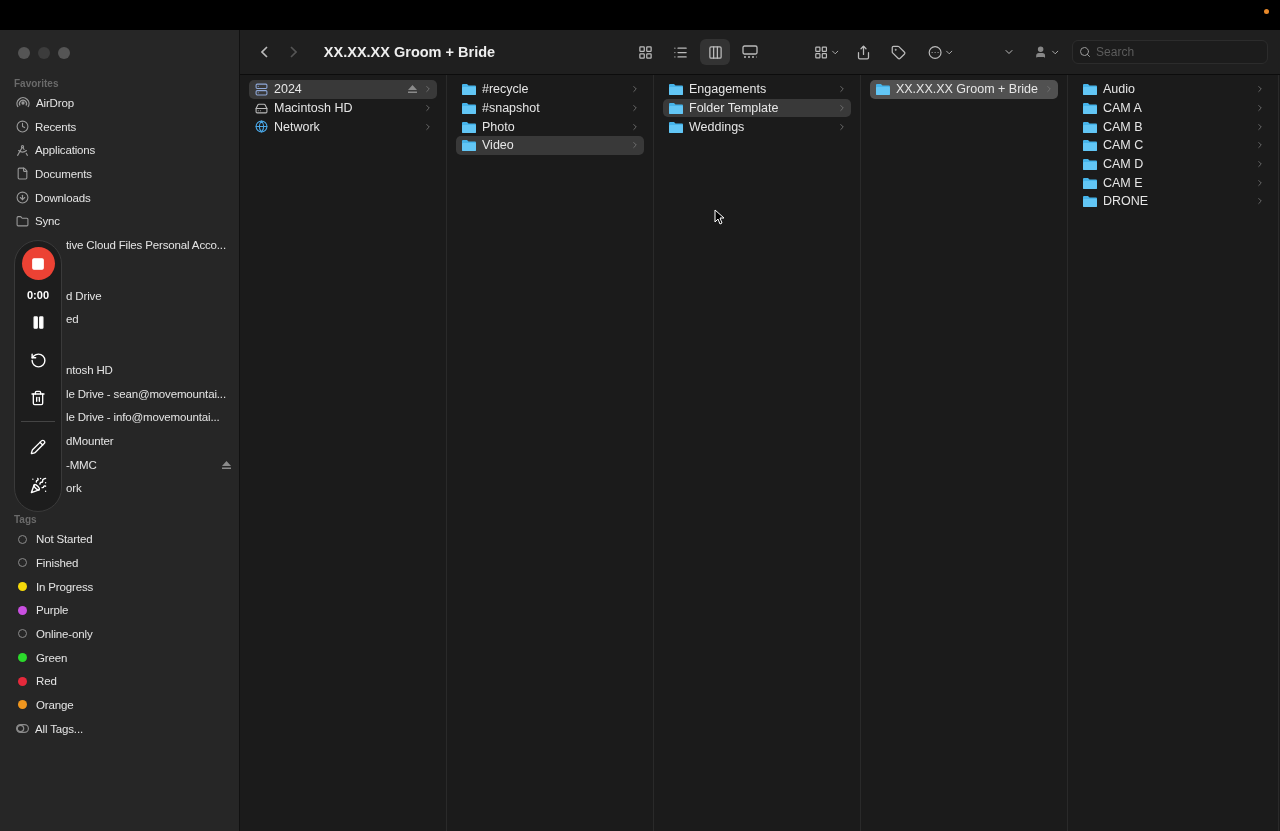 This screenshot has height=831, width=1280. I want to click on sidebar-item: AirDrop, so click(119, 103).